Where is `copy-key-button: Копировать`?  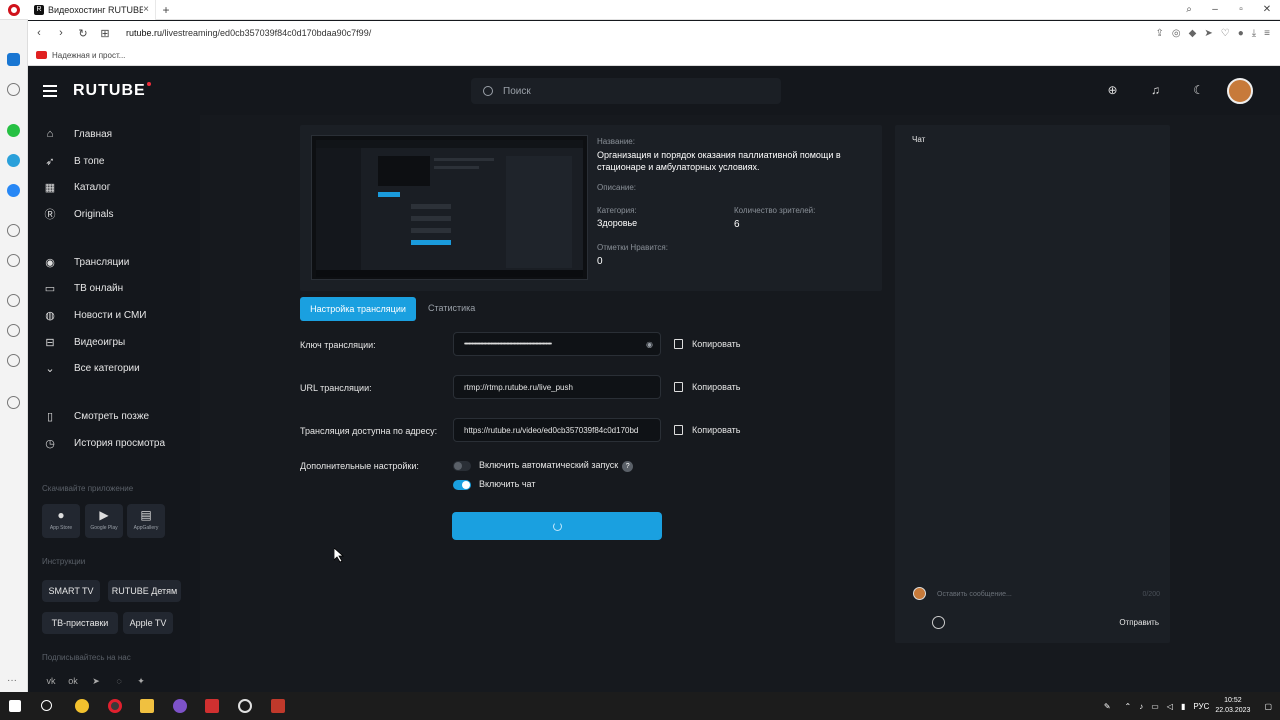 copy-key-button: Копировать is located at coordinates (707, 344).